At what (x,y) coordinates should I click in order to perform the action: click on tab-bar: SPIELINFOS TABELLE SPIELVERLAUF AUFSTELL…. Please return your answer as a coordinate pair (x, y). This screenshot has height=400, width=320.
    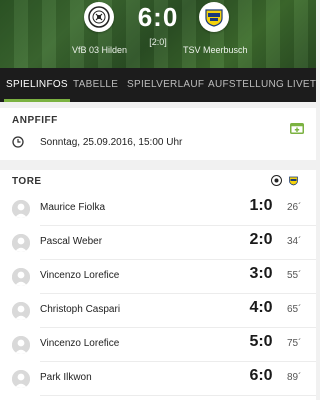
    Looking at the image, I should click on (158, 85).